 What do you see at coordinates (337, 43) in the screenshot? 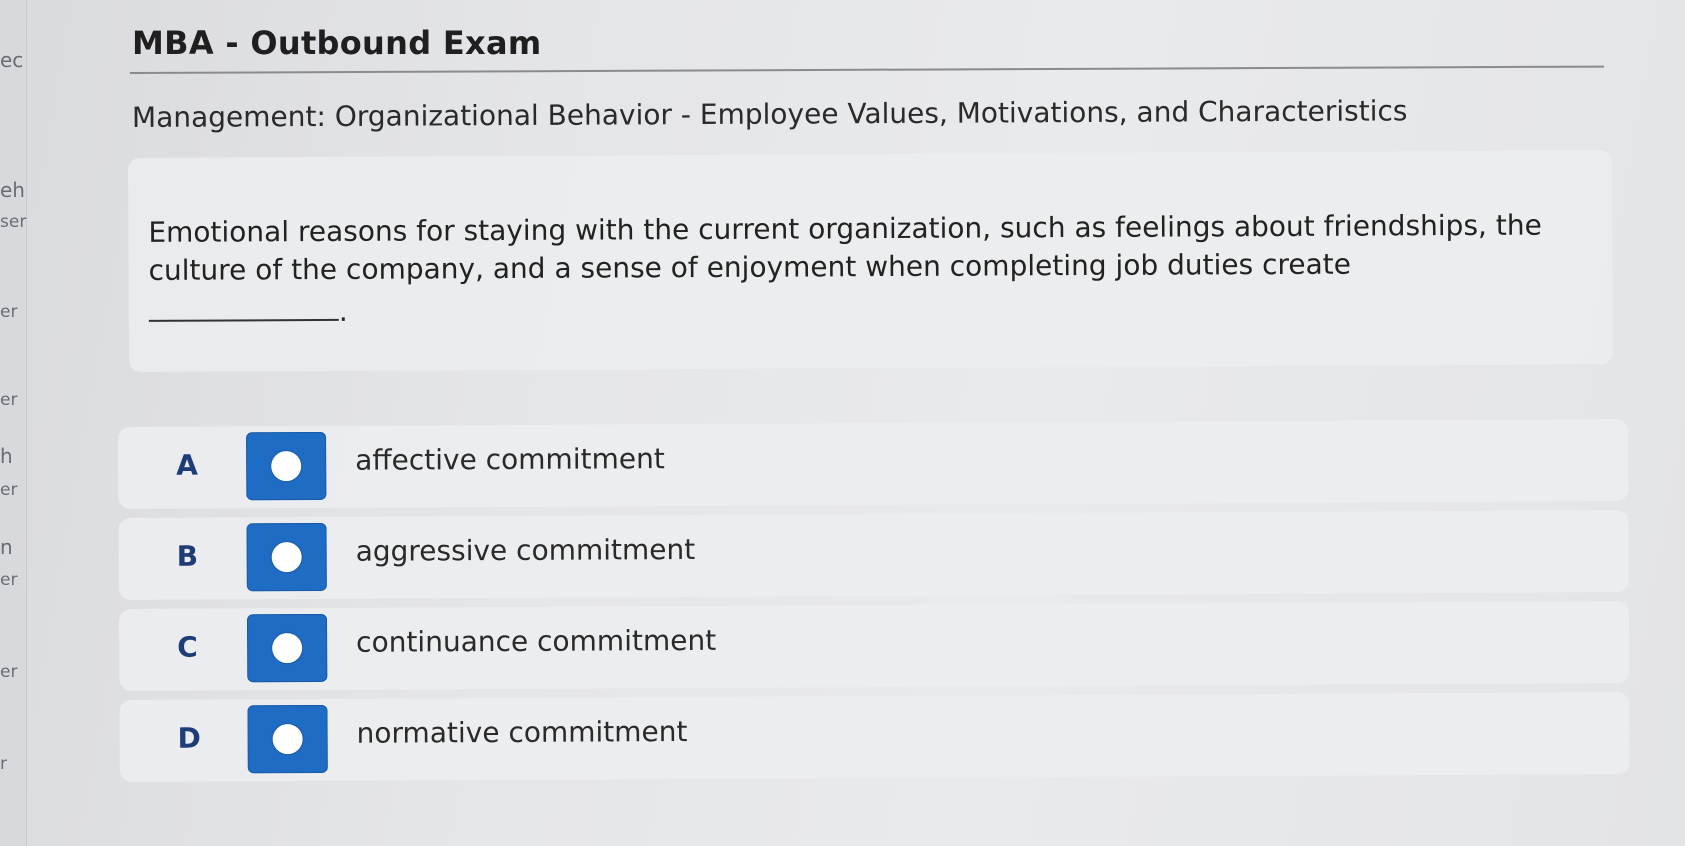
I see `exam-title: MBA - Outbound Exam` at bounding box center [337, 43].